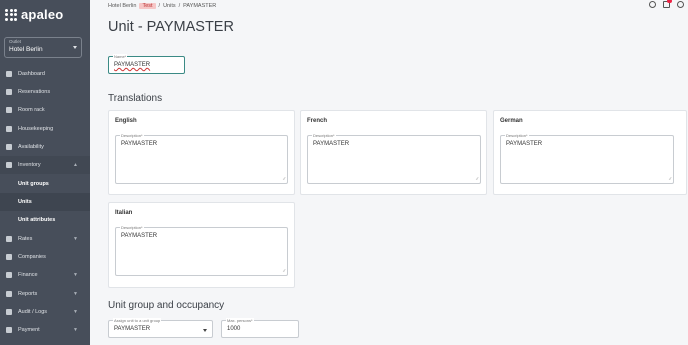  What do you see at coordinates (28, 275) in the screenshot?
I see `sidebar-item-label: Finance` at bounding box center [28, 275].